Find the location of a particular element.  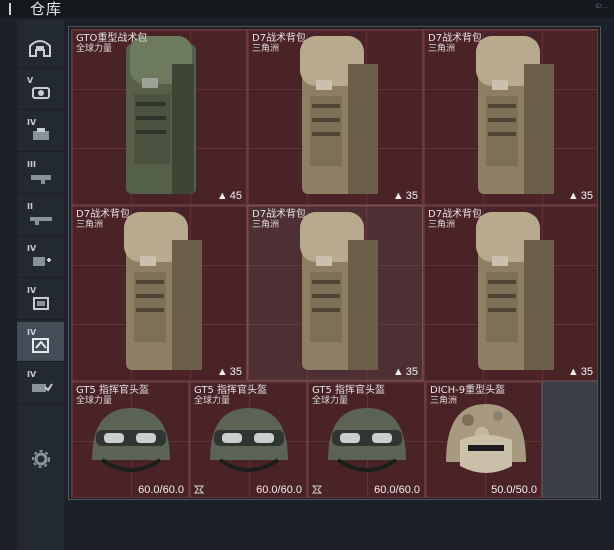

sidebar-item-tier-iv-active: IV is located at coordinates (40, 342).